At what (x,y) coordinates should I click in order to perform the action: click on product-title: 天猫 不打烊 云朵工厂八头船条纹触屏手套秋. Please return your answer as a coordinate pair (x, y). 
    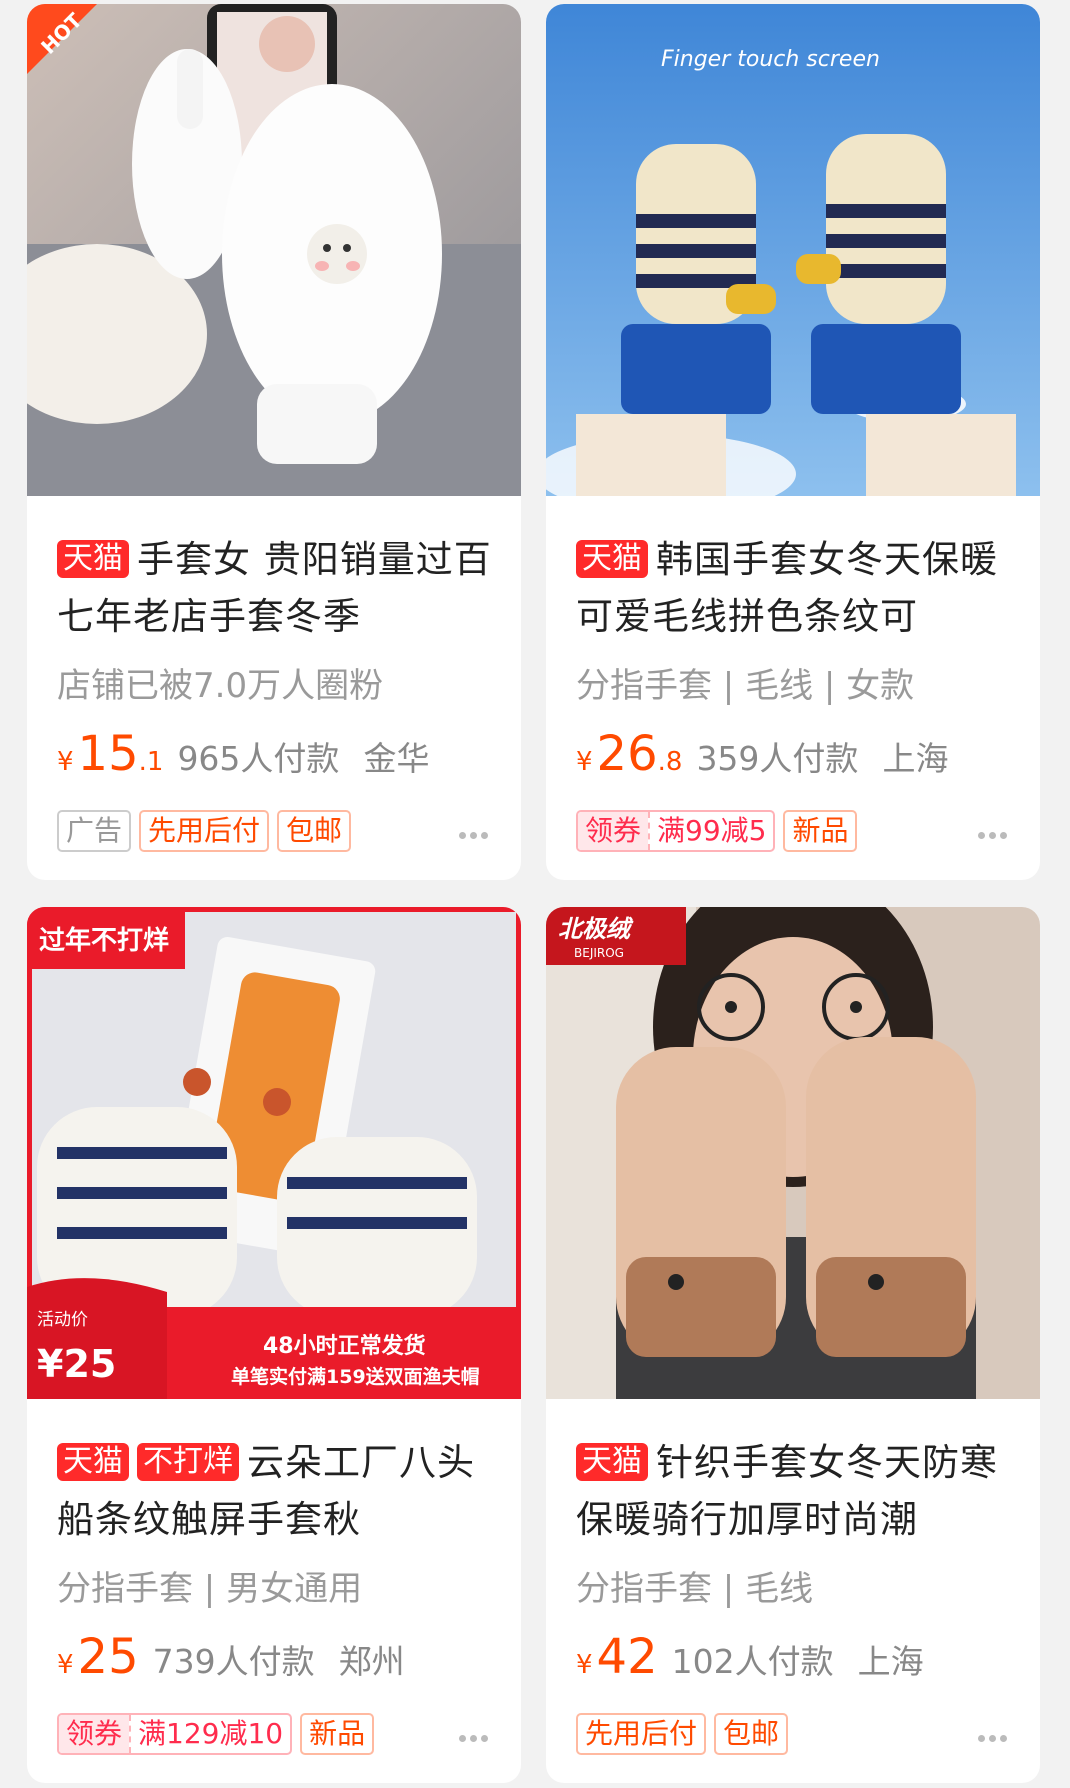
    Looking at the image, I should click on (277, 1491).